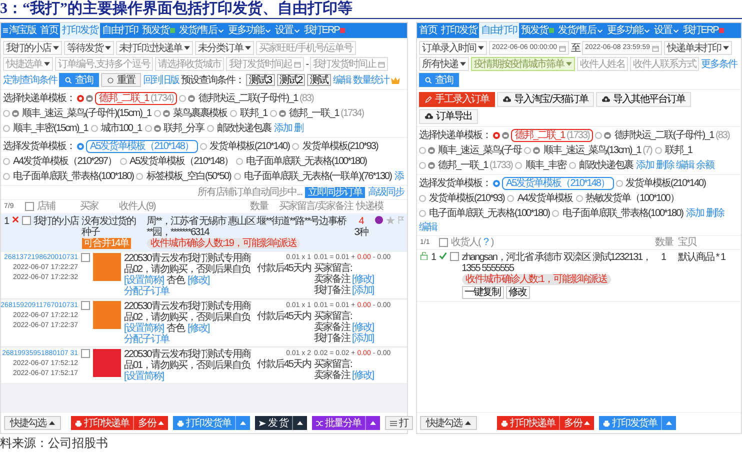  Describe the element at coordinates (518, 292) in the screenshot. I see `edit-button: 修改` at that location.